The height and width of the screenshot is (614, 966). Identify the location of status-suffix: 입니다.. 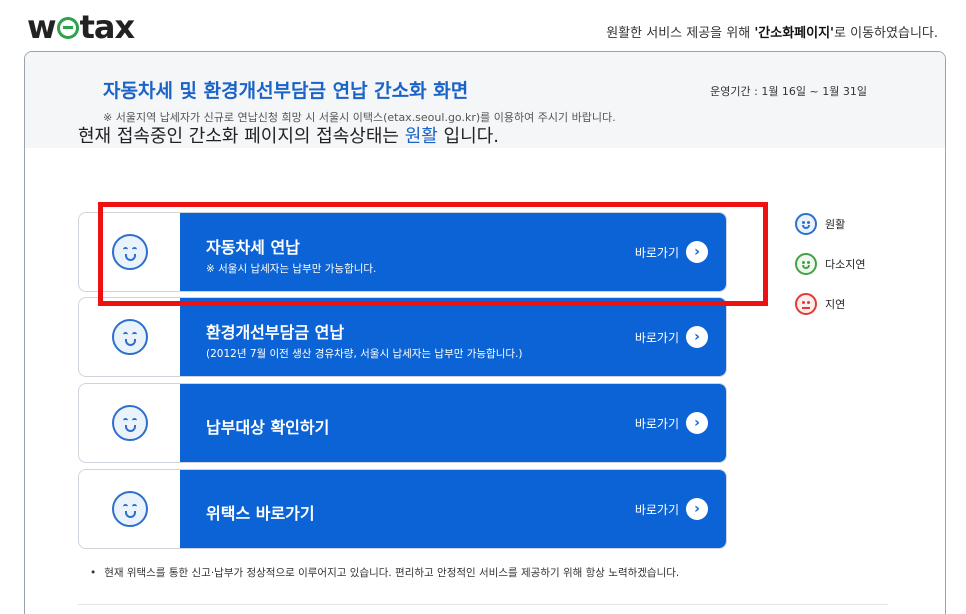
(468, 136).